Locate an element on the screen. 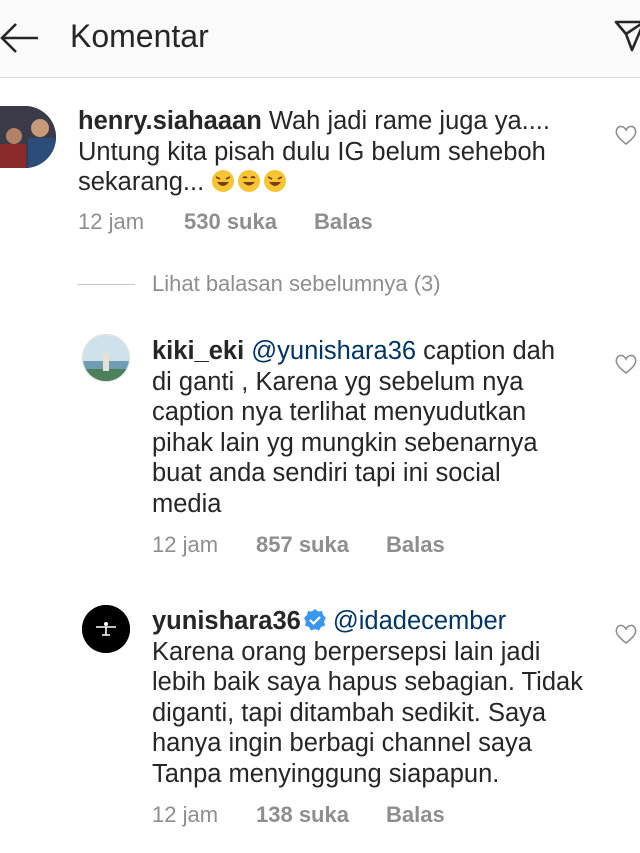 The height and width of the screenshot is (853, 640). divider-line is located at coordinates (106, 284).